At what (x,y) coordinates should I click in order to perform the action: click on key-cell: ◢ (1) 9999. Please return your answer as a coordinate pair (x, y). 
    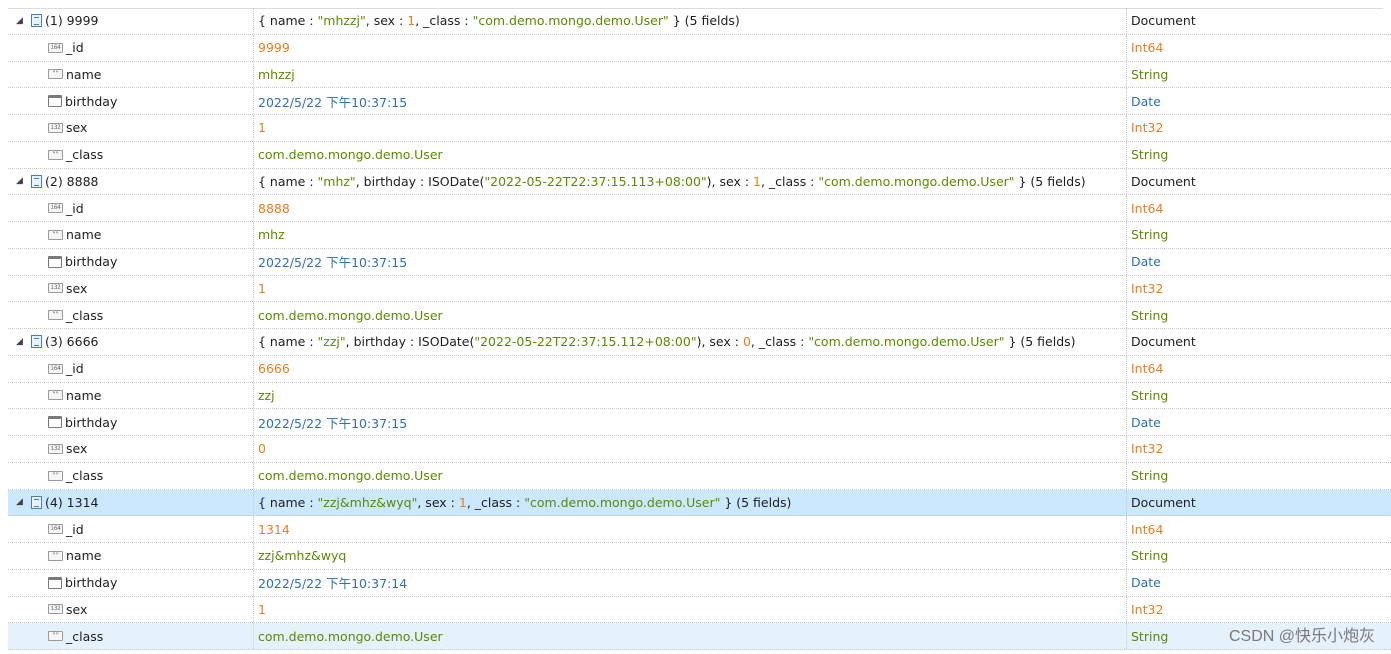
    Looking at the image, I should click on (131, 21).